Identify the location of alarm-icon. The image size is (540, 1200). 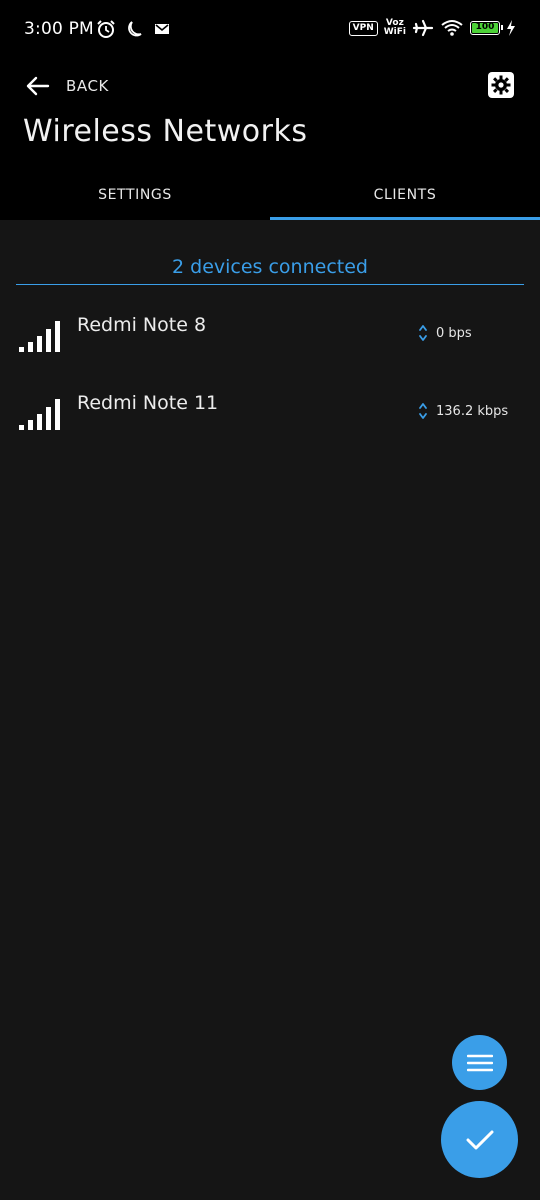
(106, 29).